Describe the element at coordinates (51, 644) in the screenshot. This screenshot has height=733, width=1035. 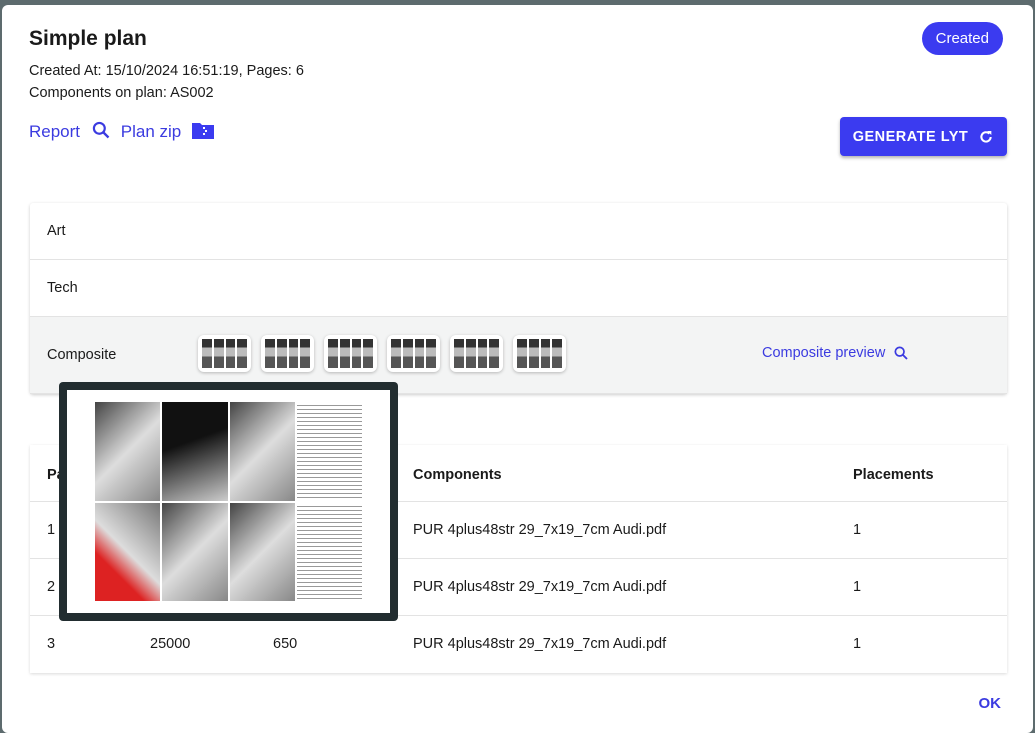
I see `cell-page: 3` at that location.